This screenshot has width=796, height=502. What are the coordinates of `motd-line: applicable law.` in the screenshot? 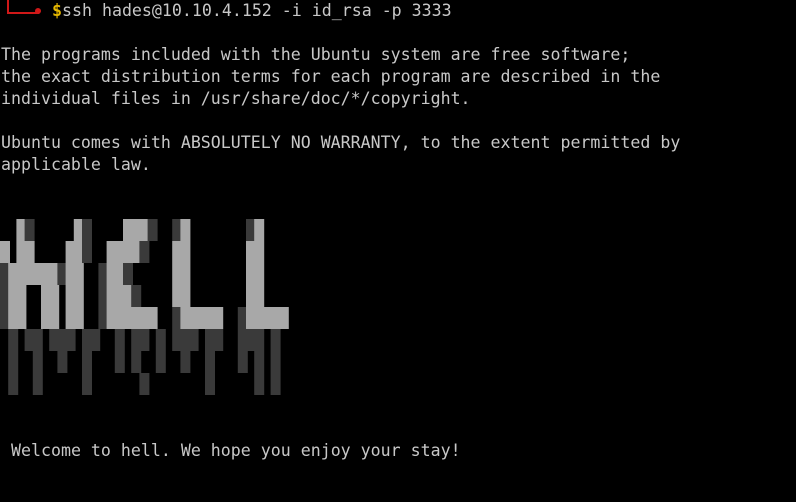 It's located at (76, 164).